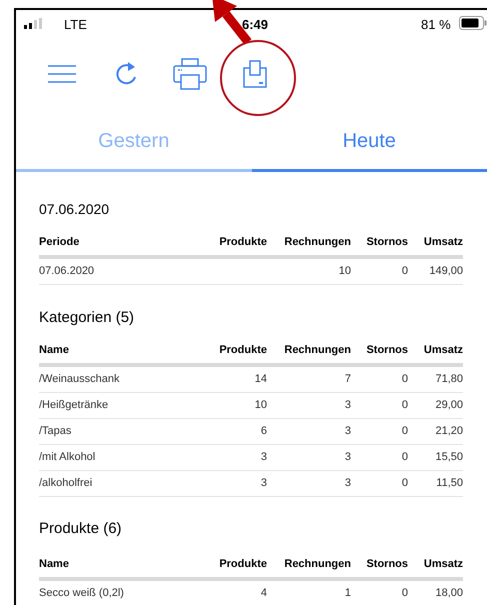  Describe the element at coordinates (33, 23) in the screenshot. I see `signal-icon` at that location.